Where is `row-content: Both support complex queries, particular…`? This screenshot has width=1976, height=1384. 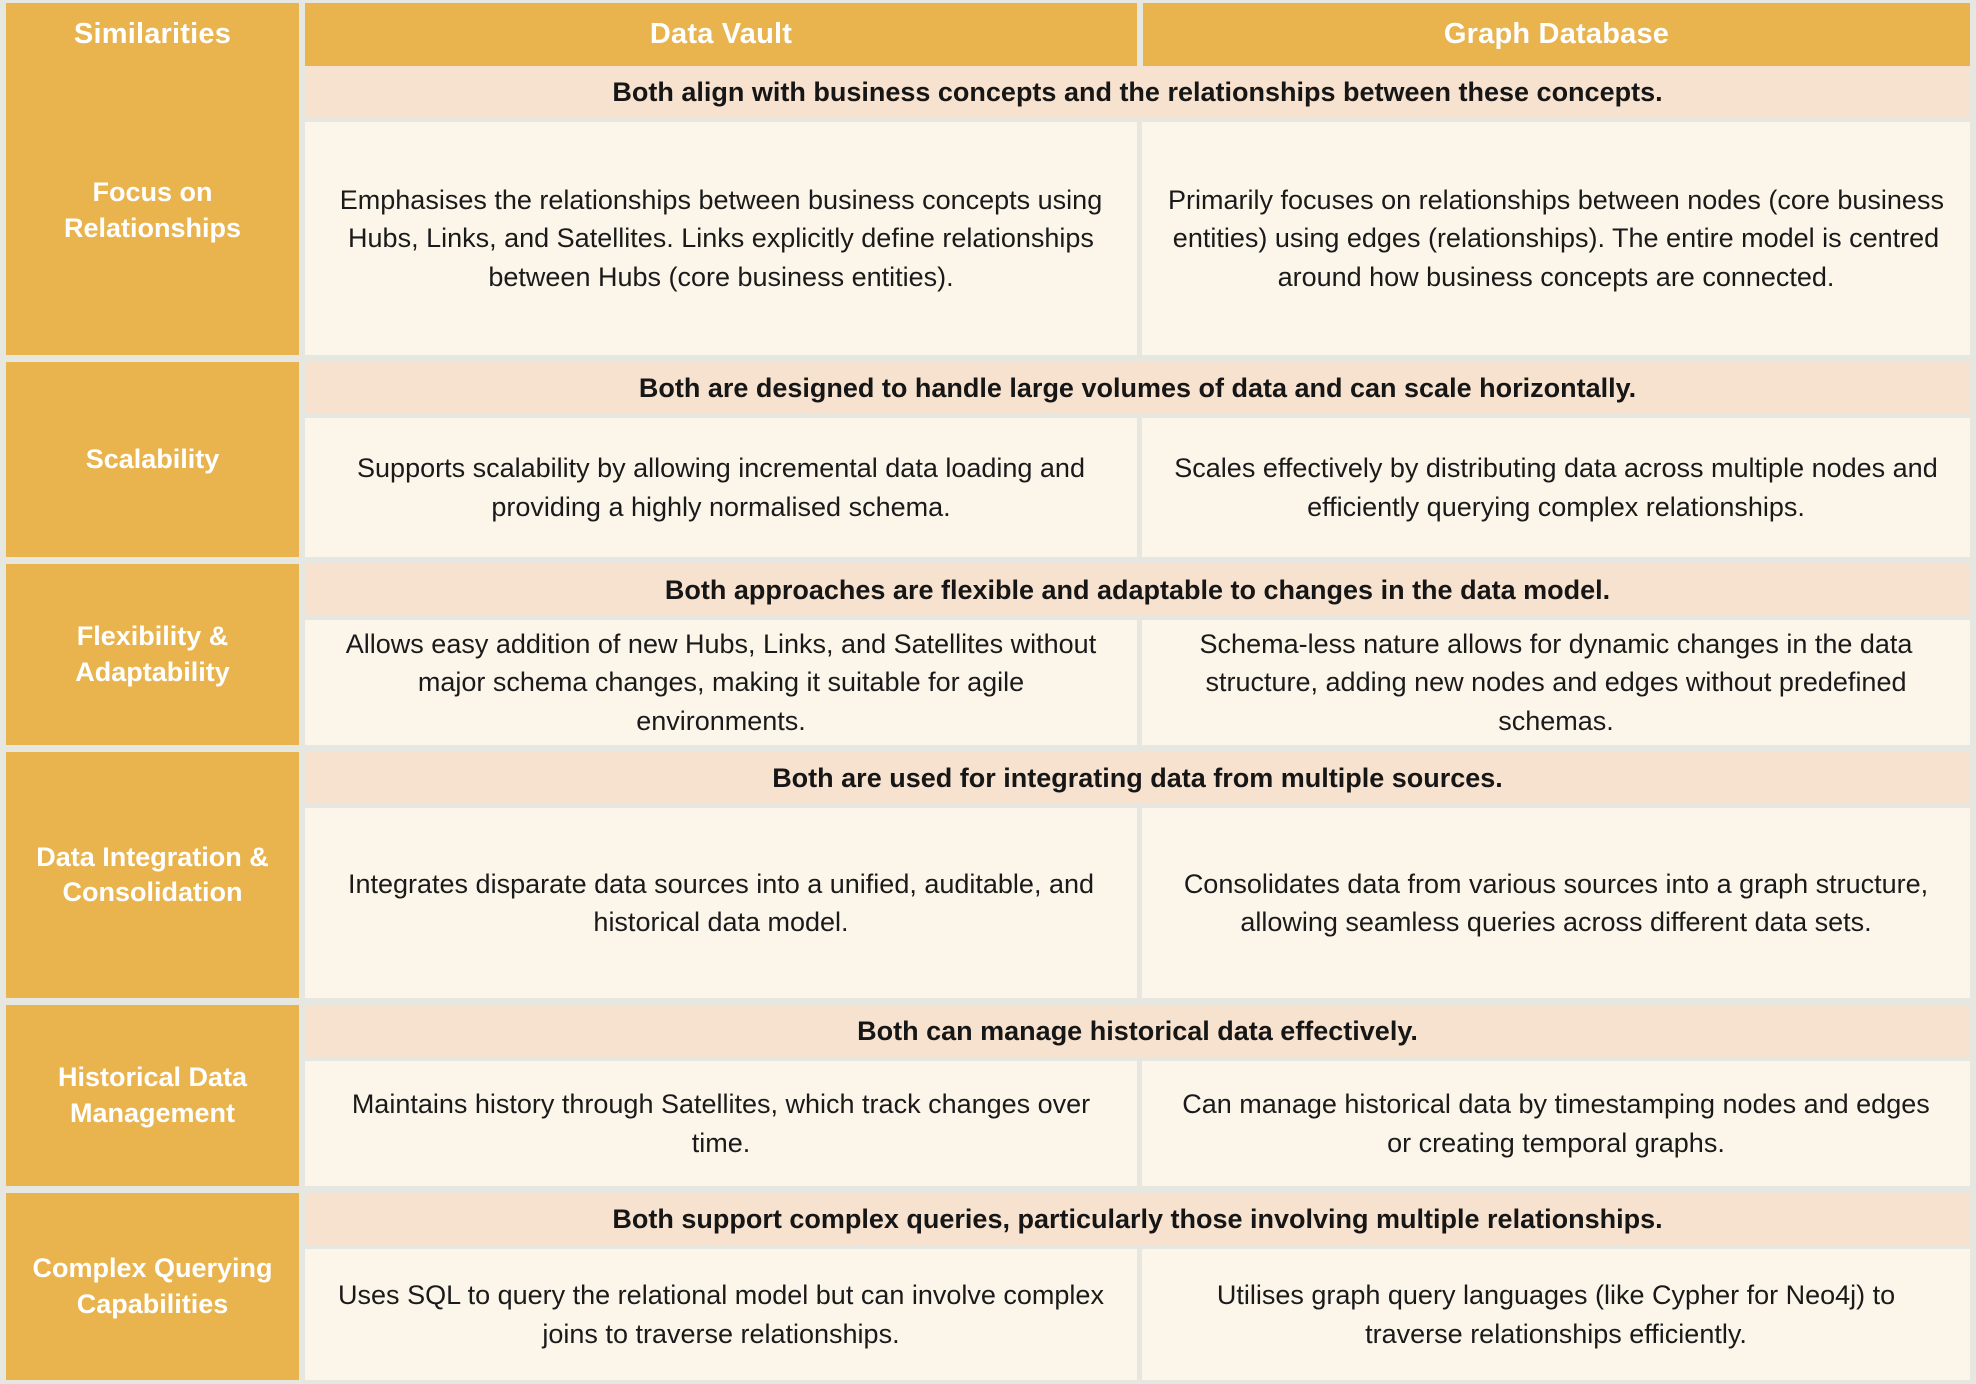 row-content: Both support complex queries, particular… is located at coordinates (1137, 1286).